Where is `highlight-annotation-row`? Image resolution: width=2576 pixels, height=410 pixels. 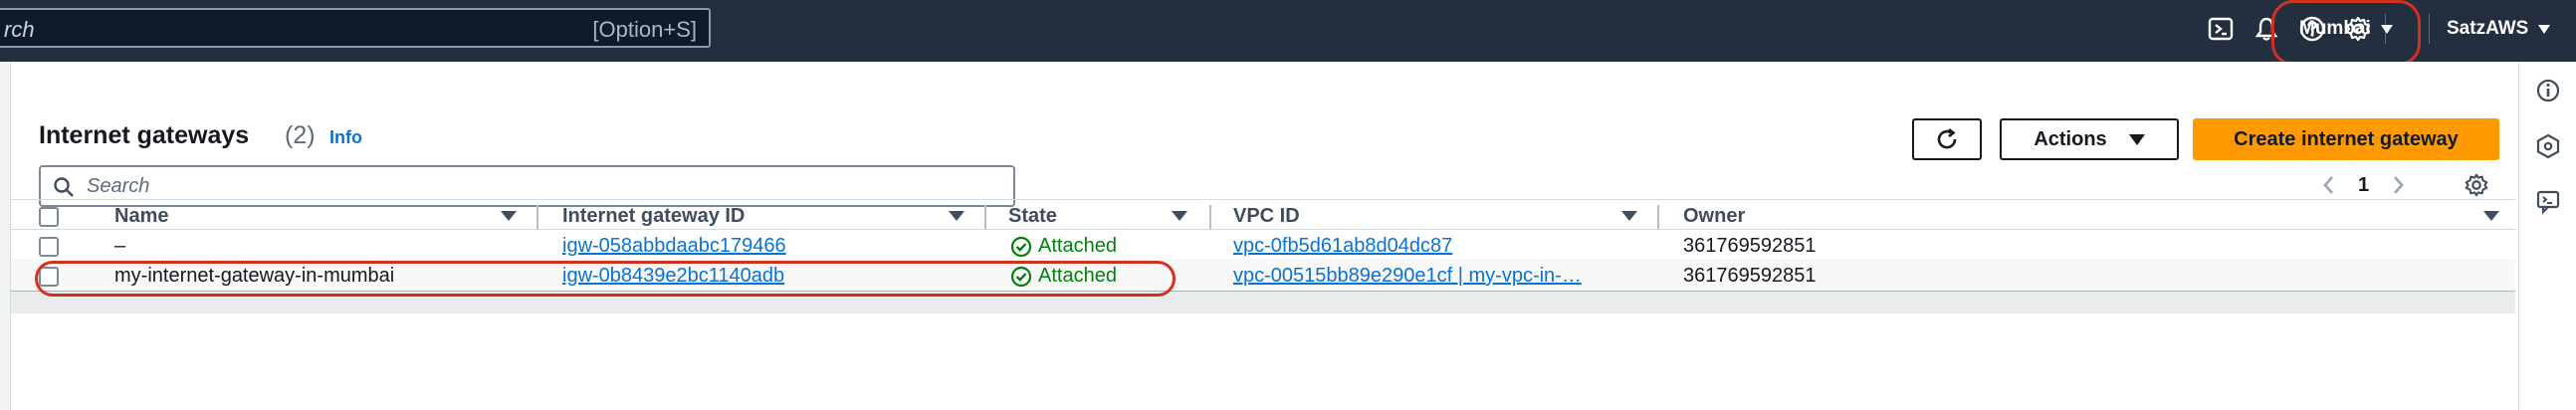
highlight-annotation-row is located at coordinates (605, 279).